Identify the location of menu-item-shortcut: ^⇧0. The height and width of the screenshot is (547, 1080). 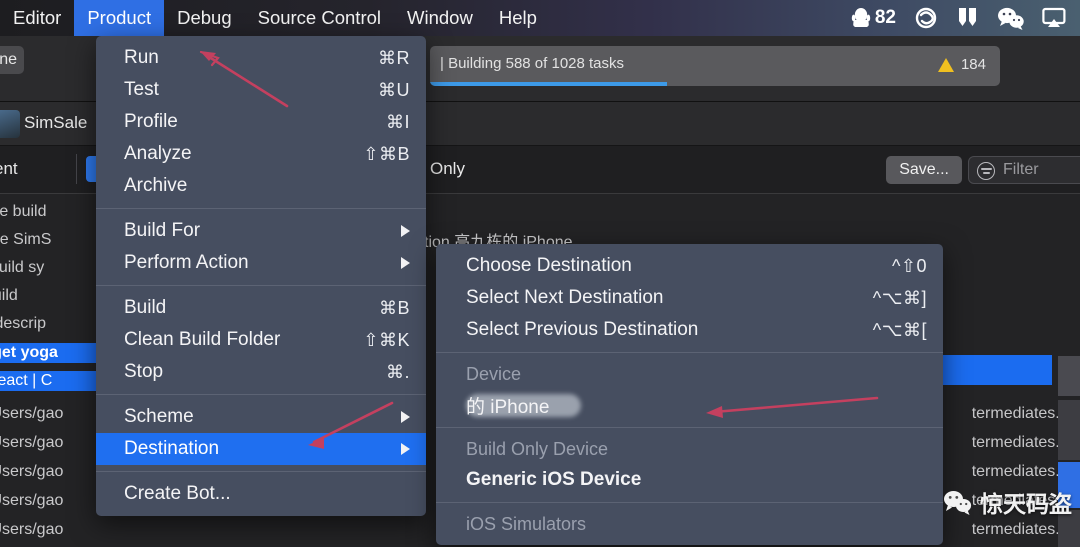
(909, 265).